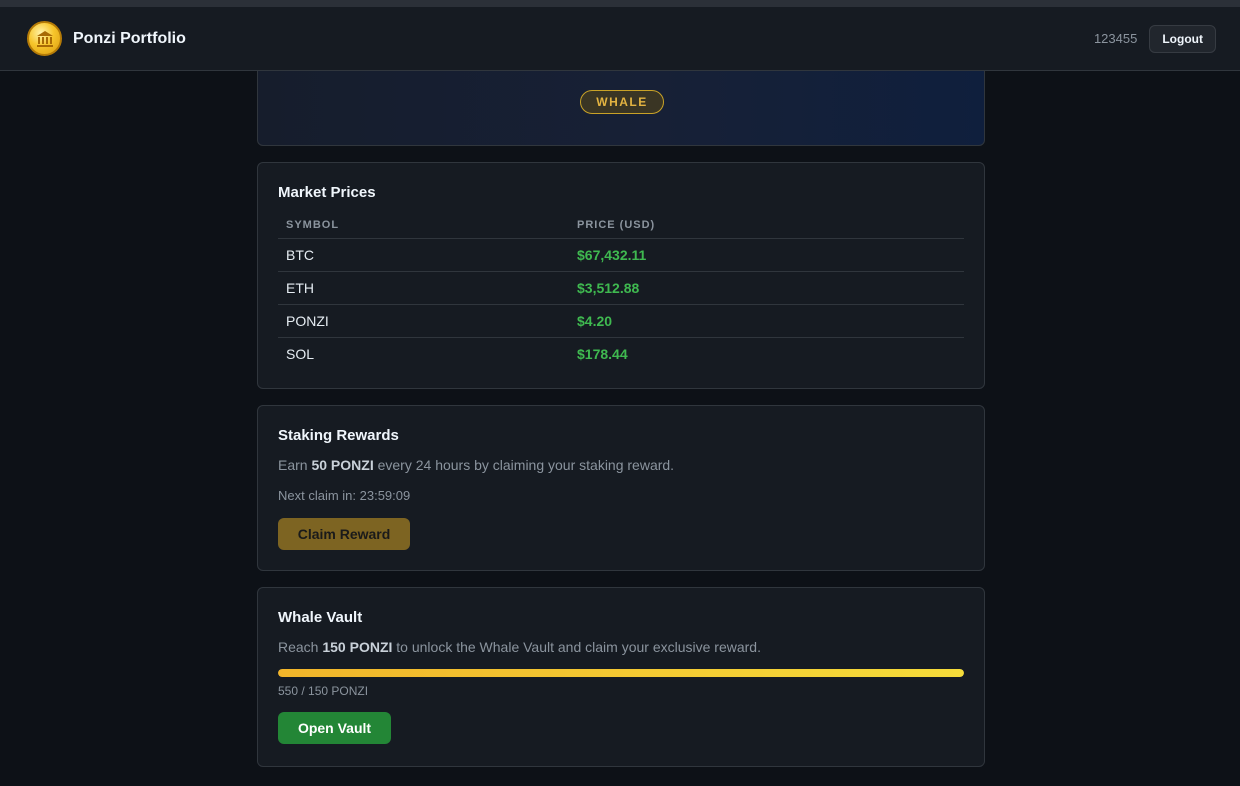  I want to click on header-actions: 123455 Logout, so click(1154, 38).